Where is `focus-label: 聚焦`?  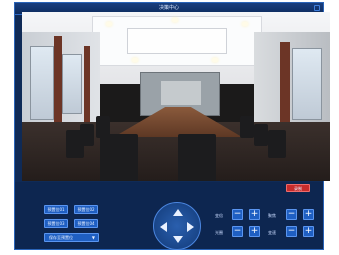
focus-label: 聚焦 is located at coordinates (272, 215).